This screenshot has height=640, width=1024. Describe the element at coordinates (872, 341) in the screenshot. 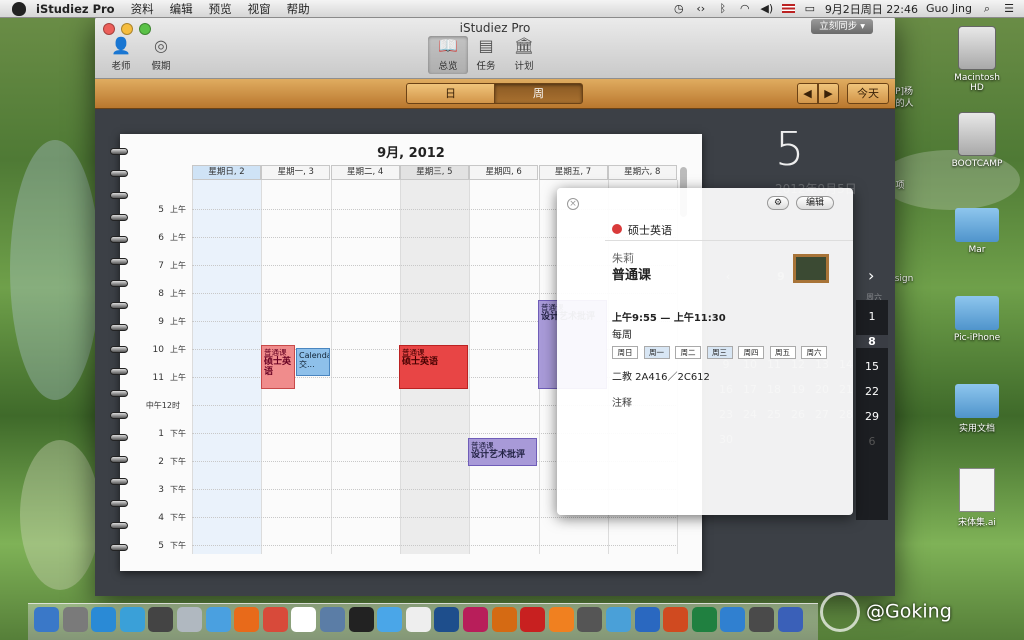

I see `mini-week-number: 8` at that location.